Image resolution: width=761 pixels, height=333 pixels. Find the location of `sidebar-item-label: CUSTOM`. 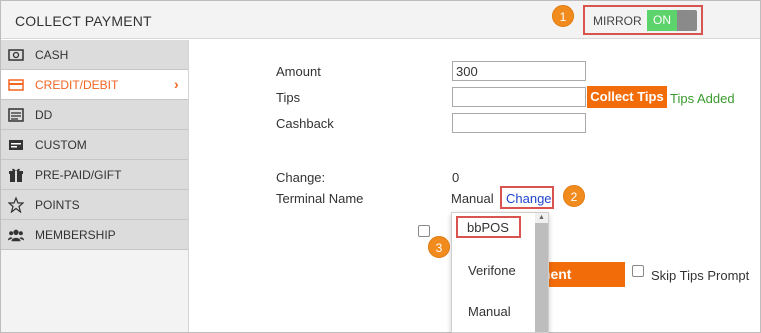

sidebar-item-label: CUSTOM is located at coordinates (61, 145).